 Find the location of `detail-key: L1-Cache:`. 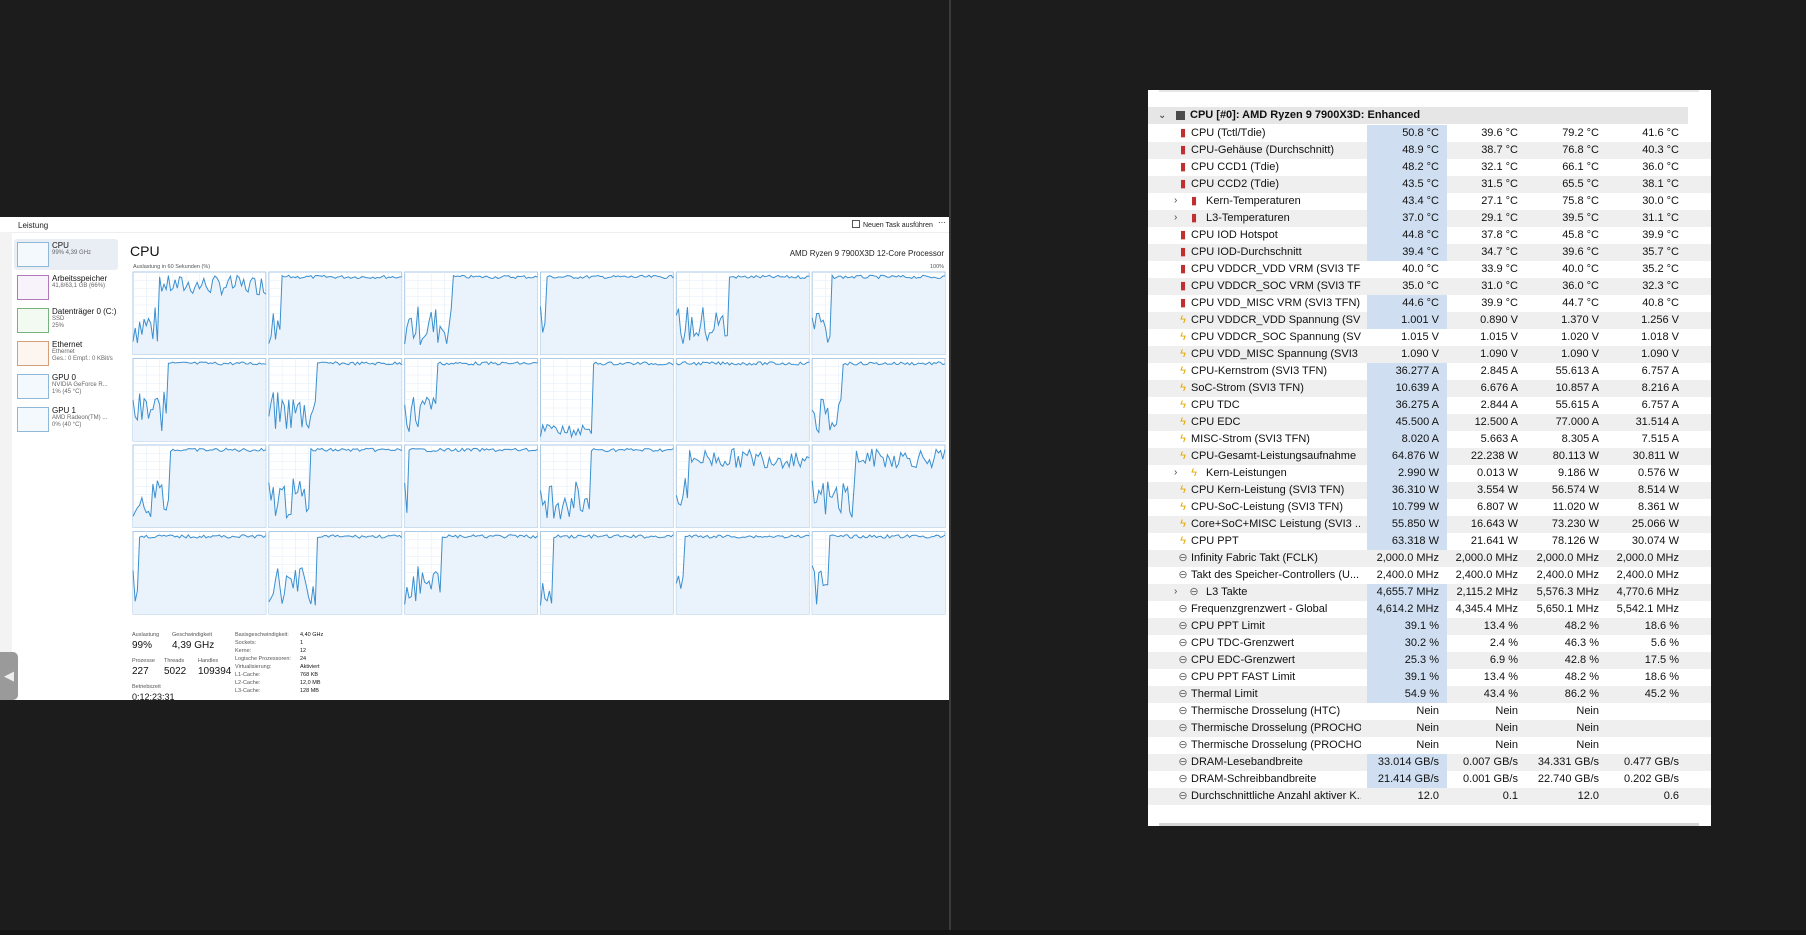

detail-key: L1-Cache: is located at coordinates (248, 675).